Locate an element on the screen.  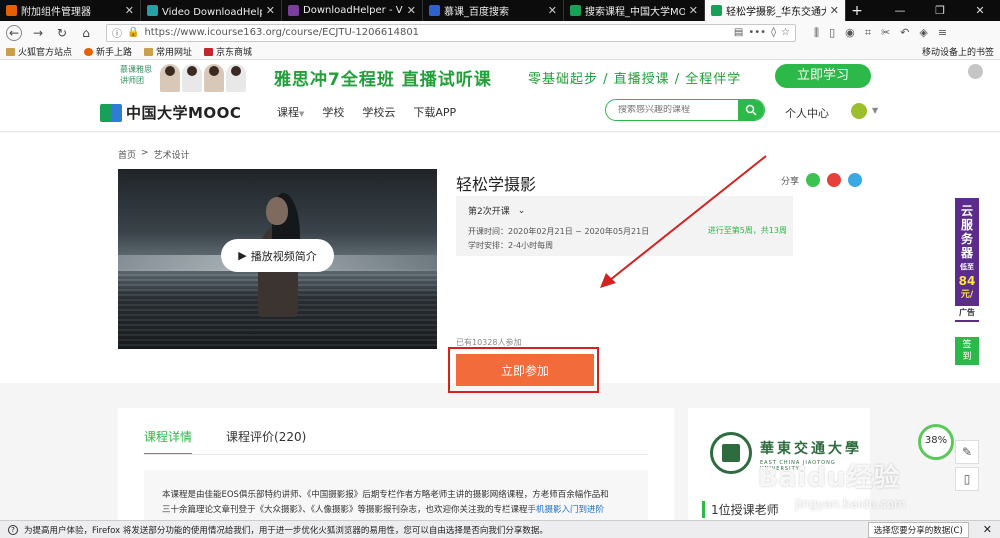
main-nav: 课程▼ 学校 学校云 下载APP is located at coordinates (366, 112).